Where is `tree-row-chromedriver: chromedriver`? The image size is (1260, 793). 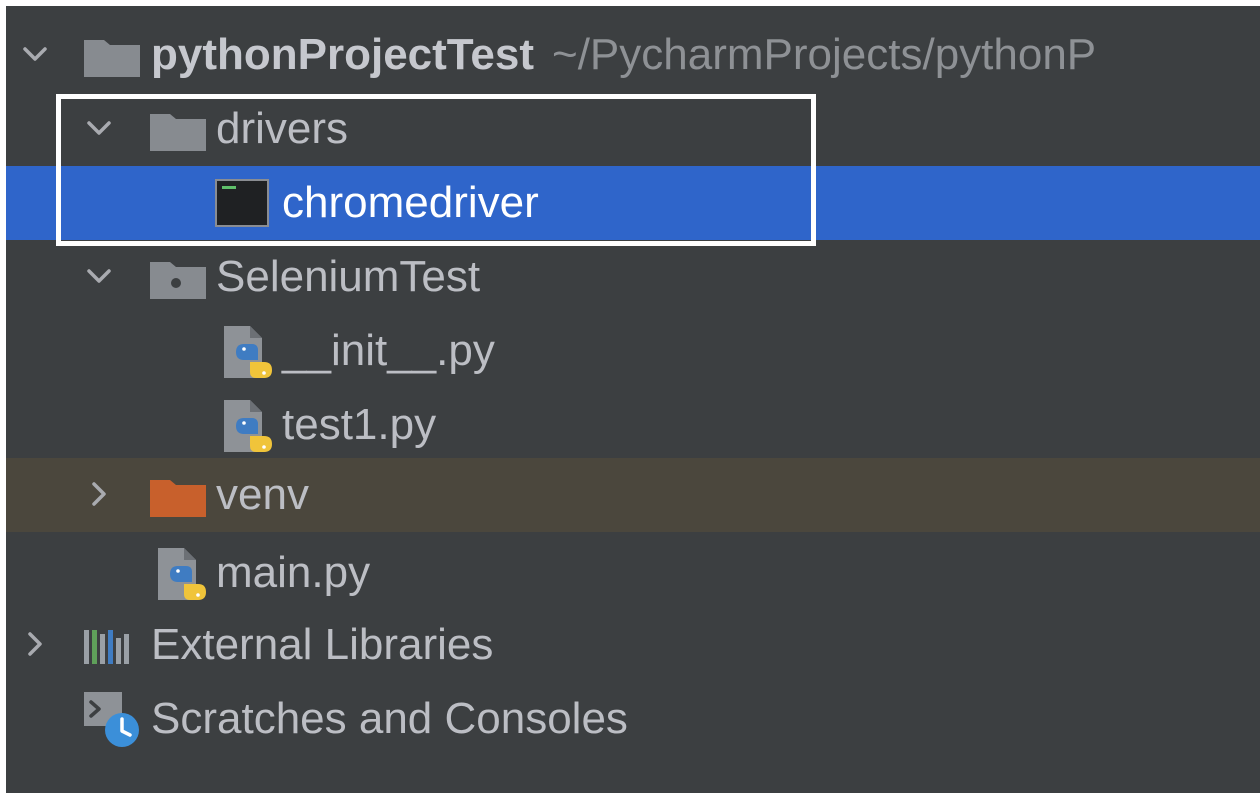
tree-row-chromedriver: chromedriver is located at coordinates (633, 203).